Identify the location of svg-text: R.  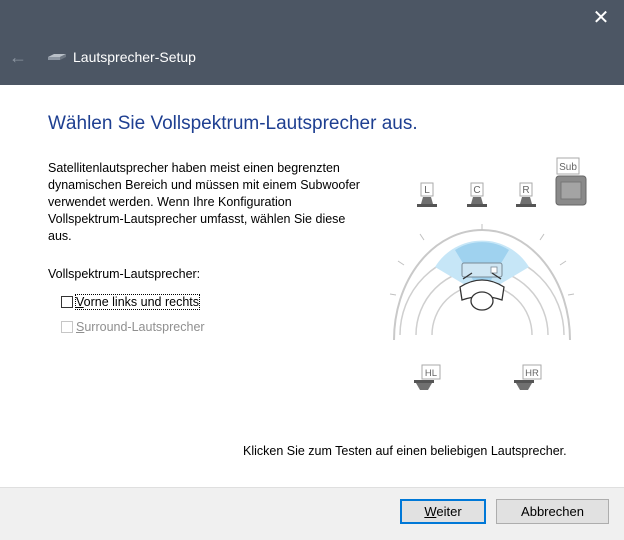
(525, 190).